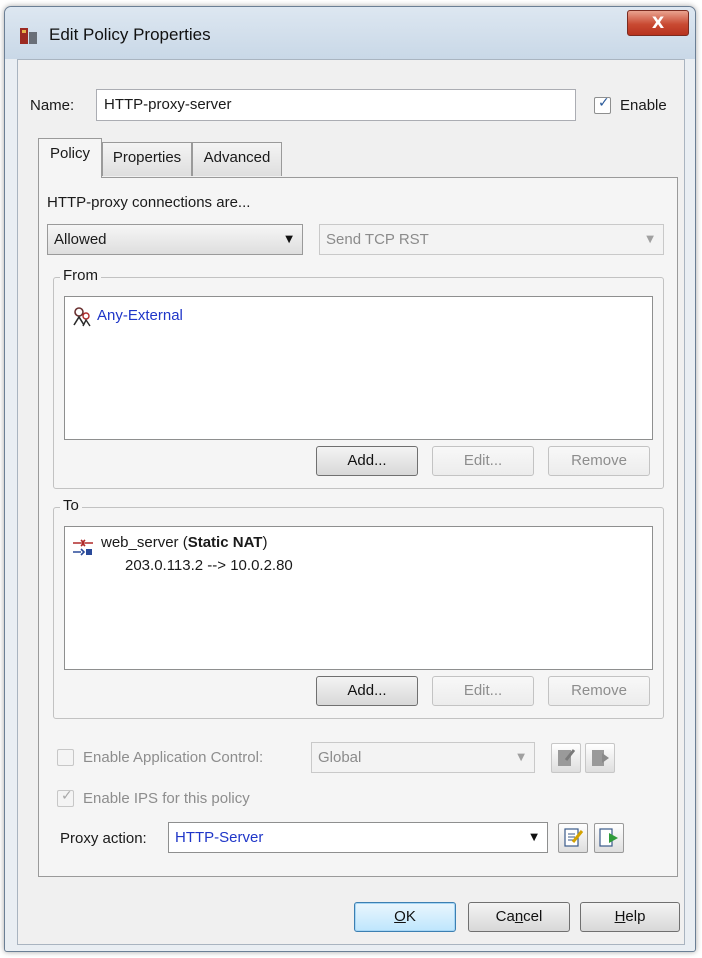 The image size is (702, 958). I want to click on tab-advanced: Advanced, so click(237, 159).